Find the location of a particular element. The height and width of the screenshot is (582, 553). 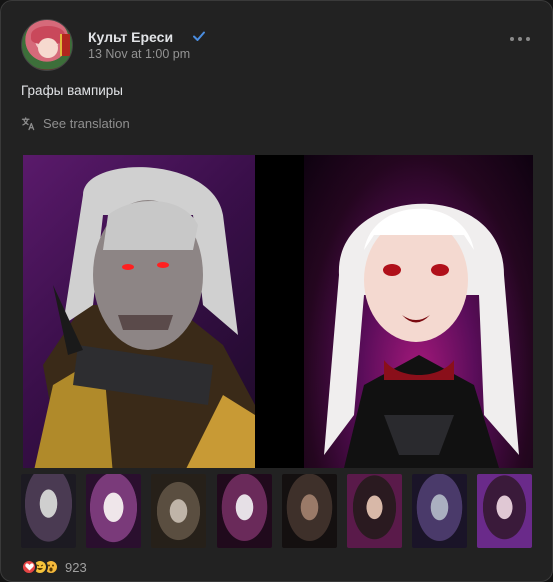

author-avatar is located at coordinates (47, 45).